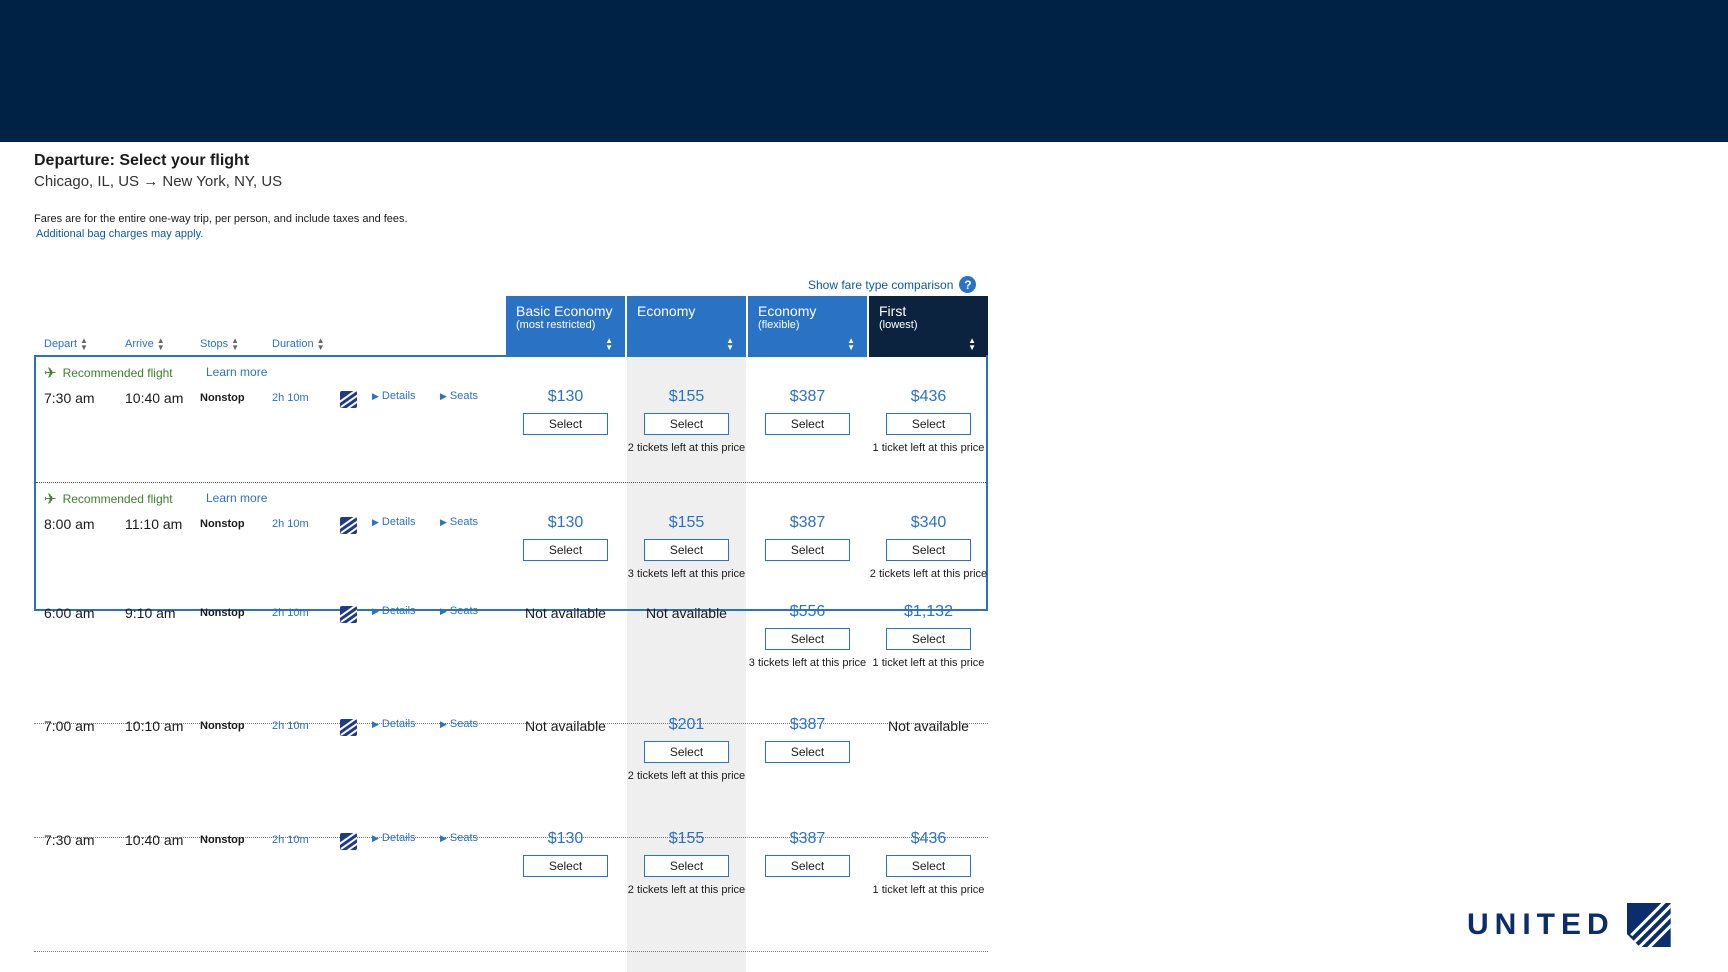 This screenshot has height=972, width=1728. Describe the element at coordinates (893, 311) in the screenshot. I see `fare-header-title: First` at that location.